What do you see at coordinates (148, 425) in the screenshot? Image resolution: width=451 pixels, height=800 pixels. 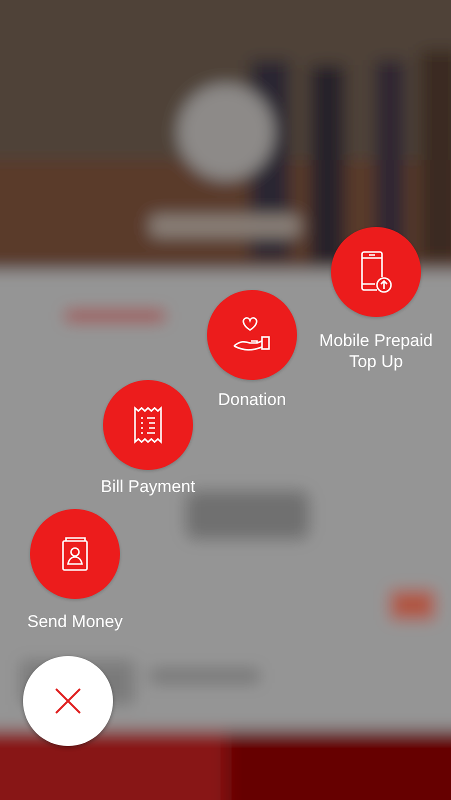 I see `receipt-icon` at bounding box center [148, 425].